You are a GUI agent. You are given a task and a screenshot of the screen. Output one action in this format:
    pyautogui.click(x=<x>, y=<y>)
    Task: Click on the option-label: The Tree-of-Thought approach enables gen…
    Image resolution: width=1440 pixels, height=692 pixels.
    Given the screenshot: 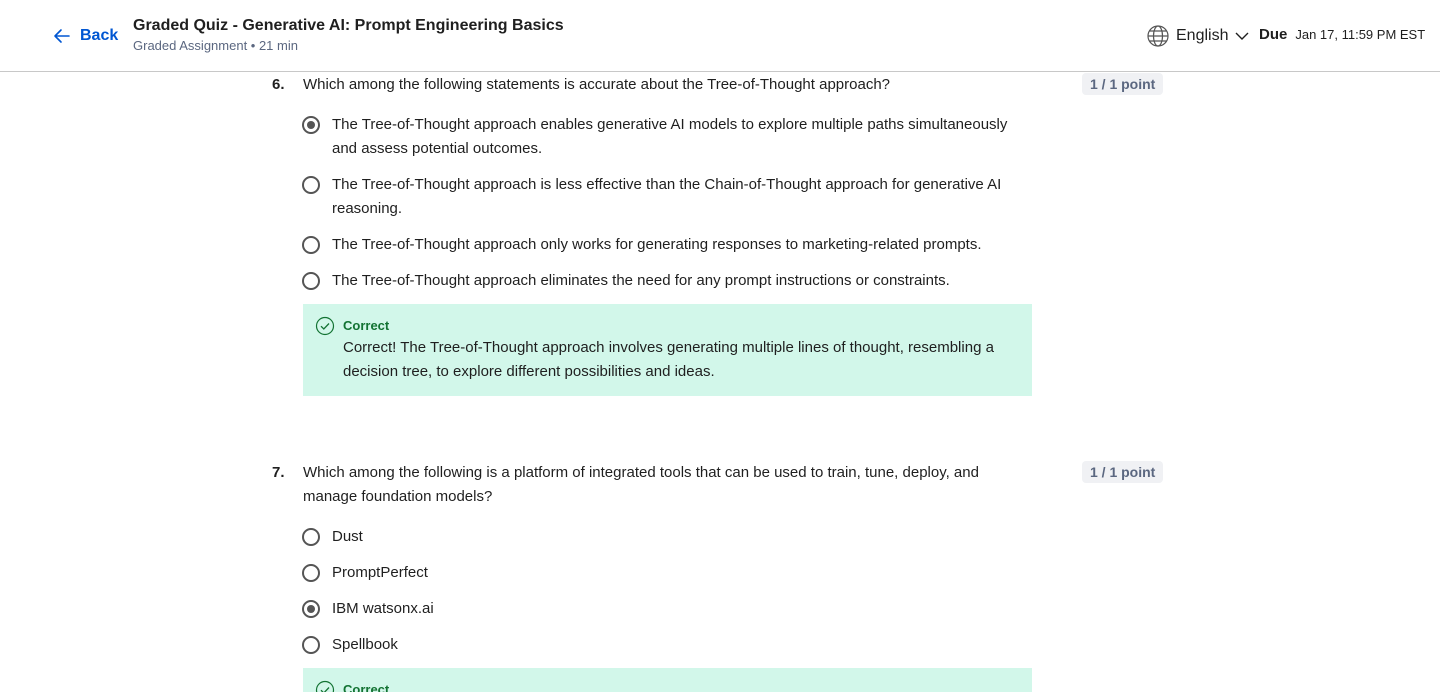 What is the action you would take?
    pyautogui.click(x=677, y=137)
    